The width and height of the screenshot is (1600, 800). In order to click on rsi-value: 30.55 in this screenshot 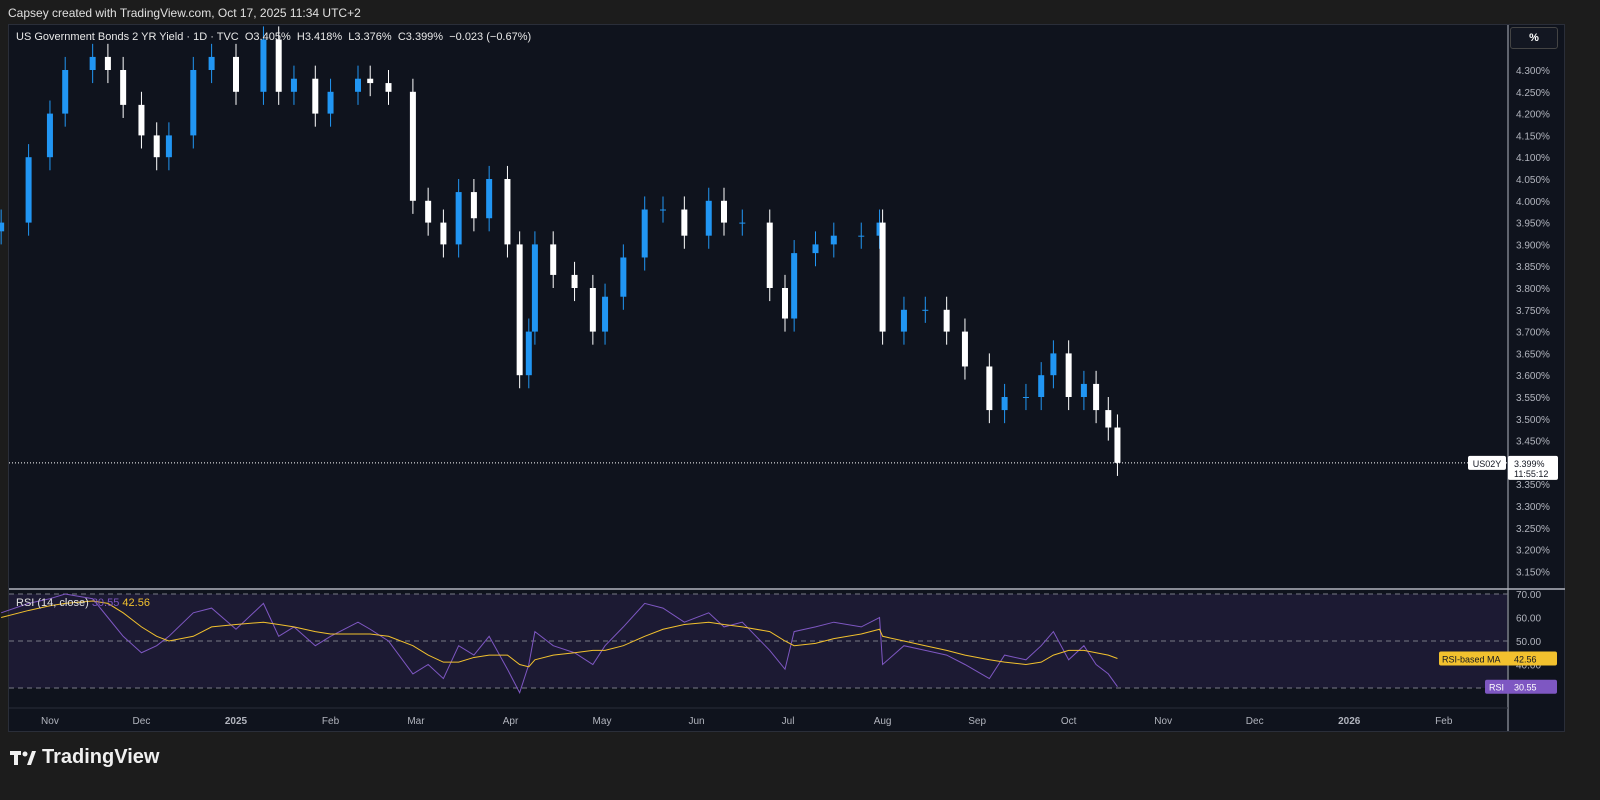, I will do `click(105, 603)`.